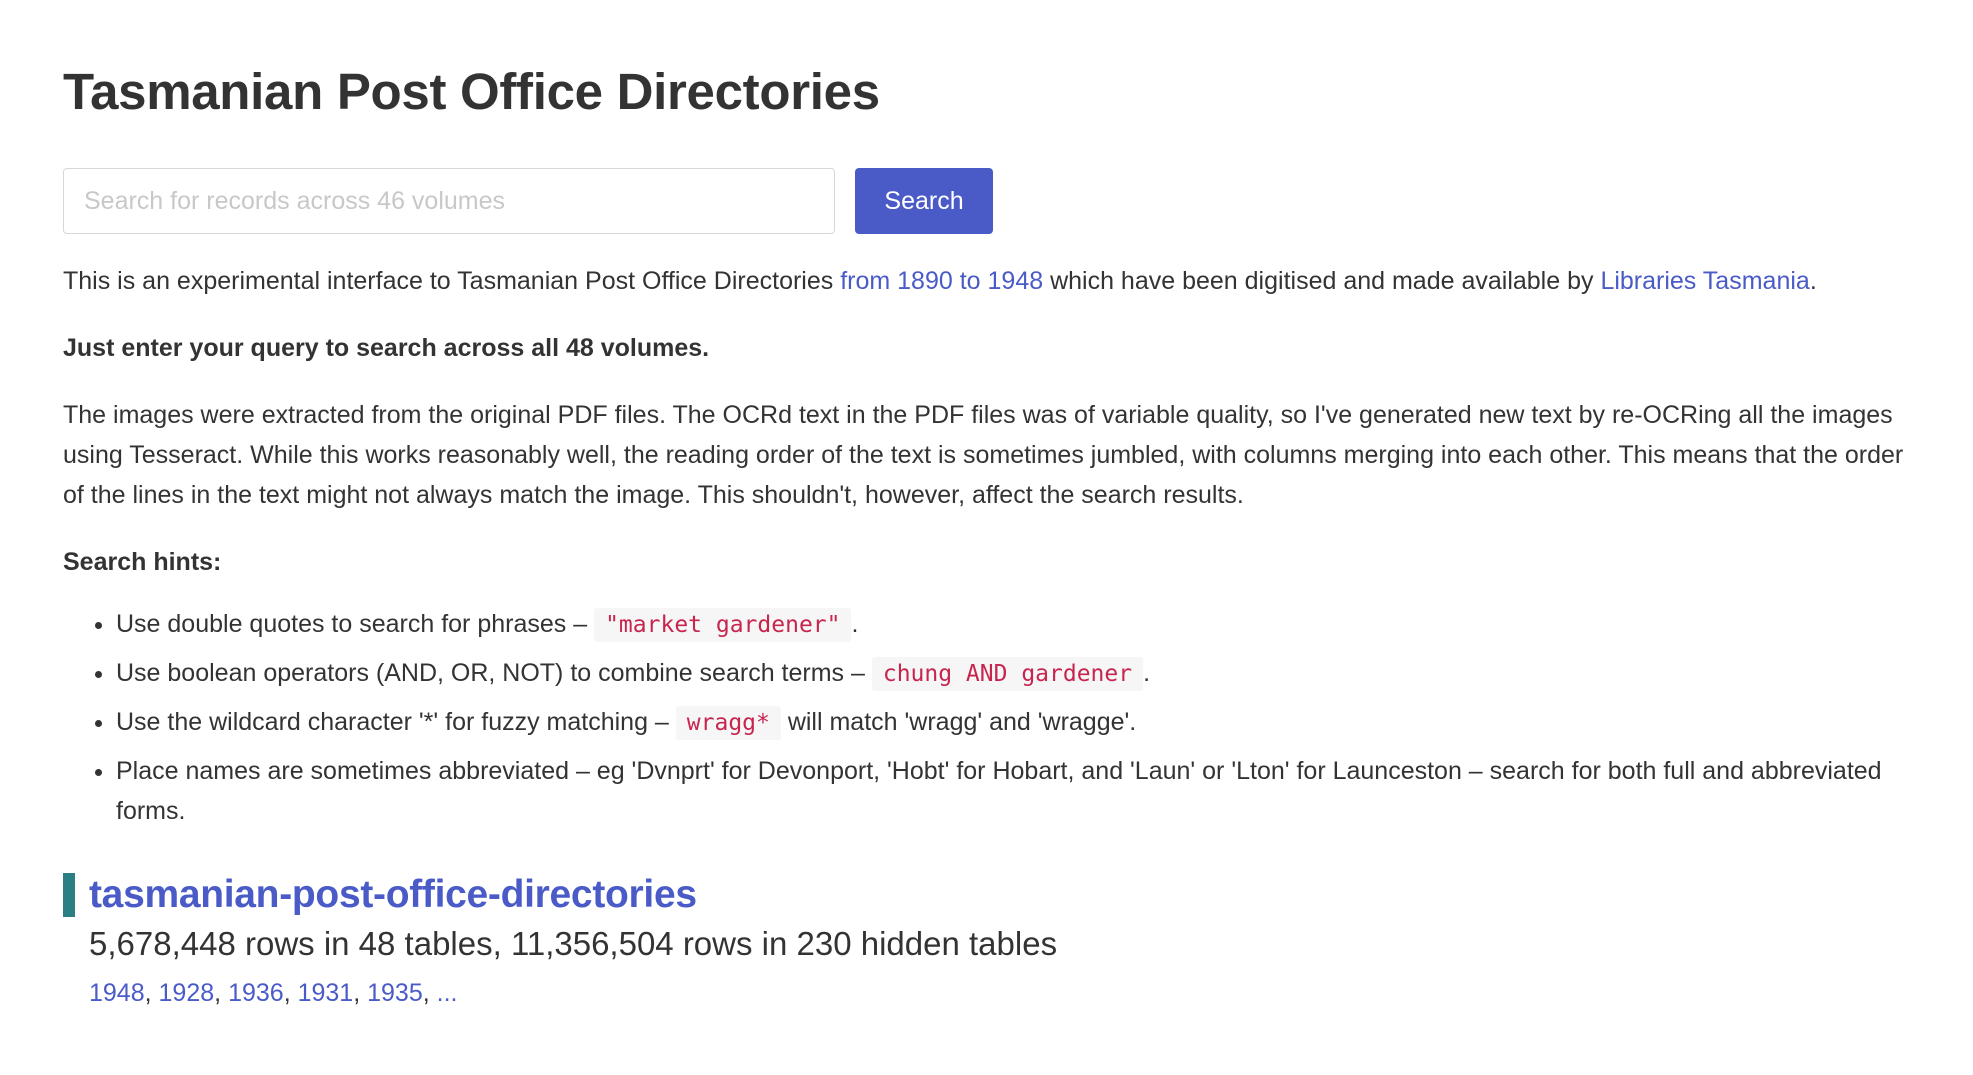 This screenshot has width=1973, height=1075. I want to click on search-button: Search, so click(924, 201).